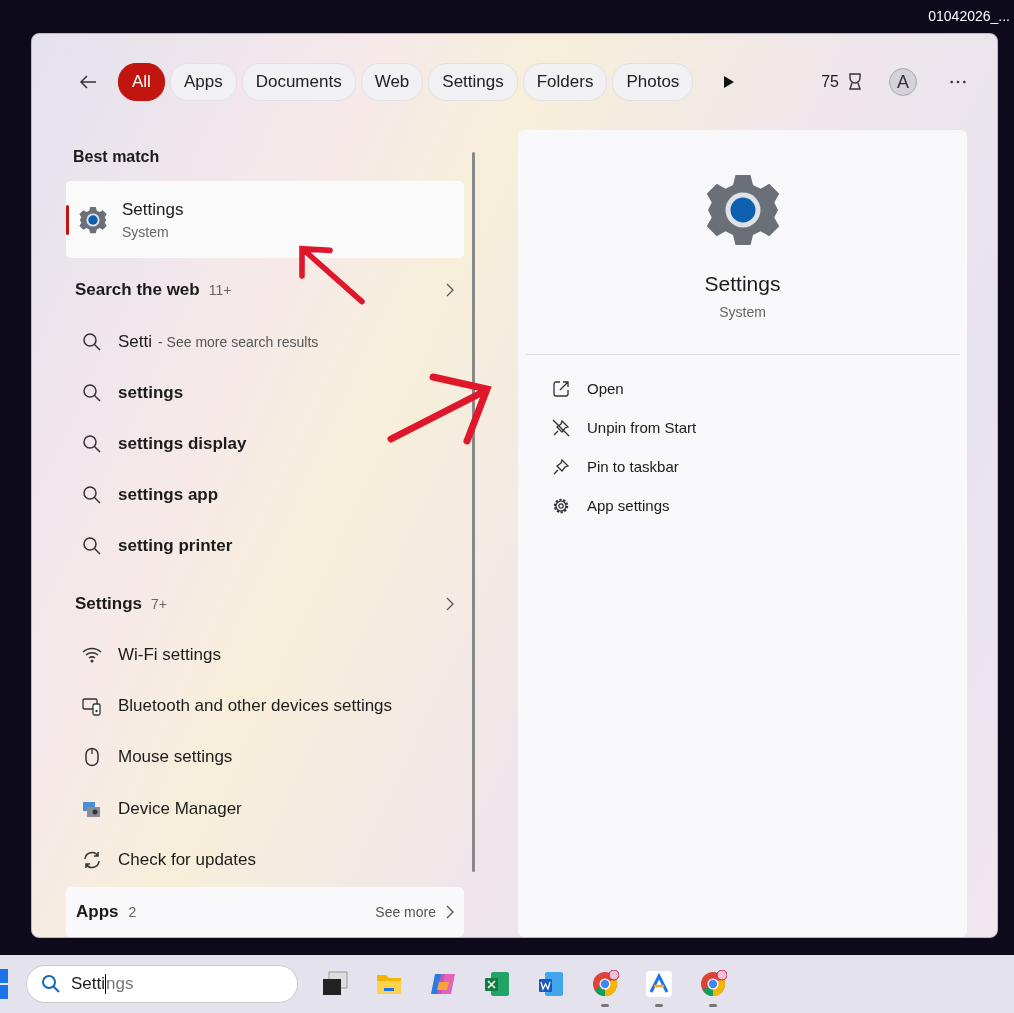 The height and width of the screenshot is (1013, 1014). Describe the element at coordinates (93, 219) in the screenshot. I see `gear-icon` at that location.